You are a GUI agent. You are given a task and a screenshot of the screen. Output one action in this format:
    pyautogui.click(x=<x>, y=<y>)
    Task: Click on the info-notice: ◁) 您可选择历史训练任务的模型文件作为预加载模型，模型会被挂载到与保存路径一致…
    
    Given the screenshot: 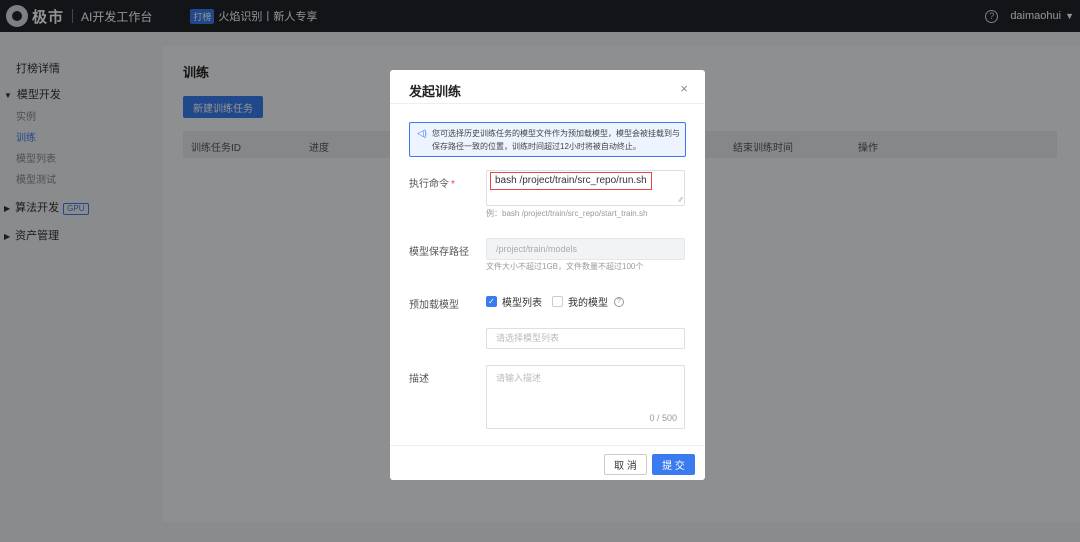 What is the action you would take?
    pyautogui.click(x=547, y=139)
    